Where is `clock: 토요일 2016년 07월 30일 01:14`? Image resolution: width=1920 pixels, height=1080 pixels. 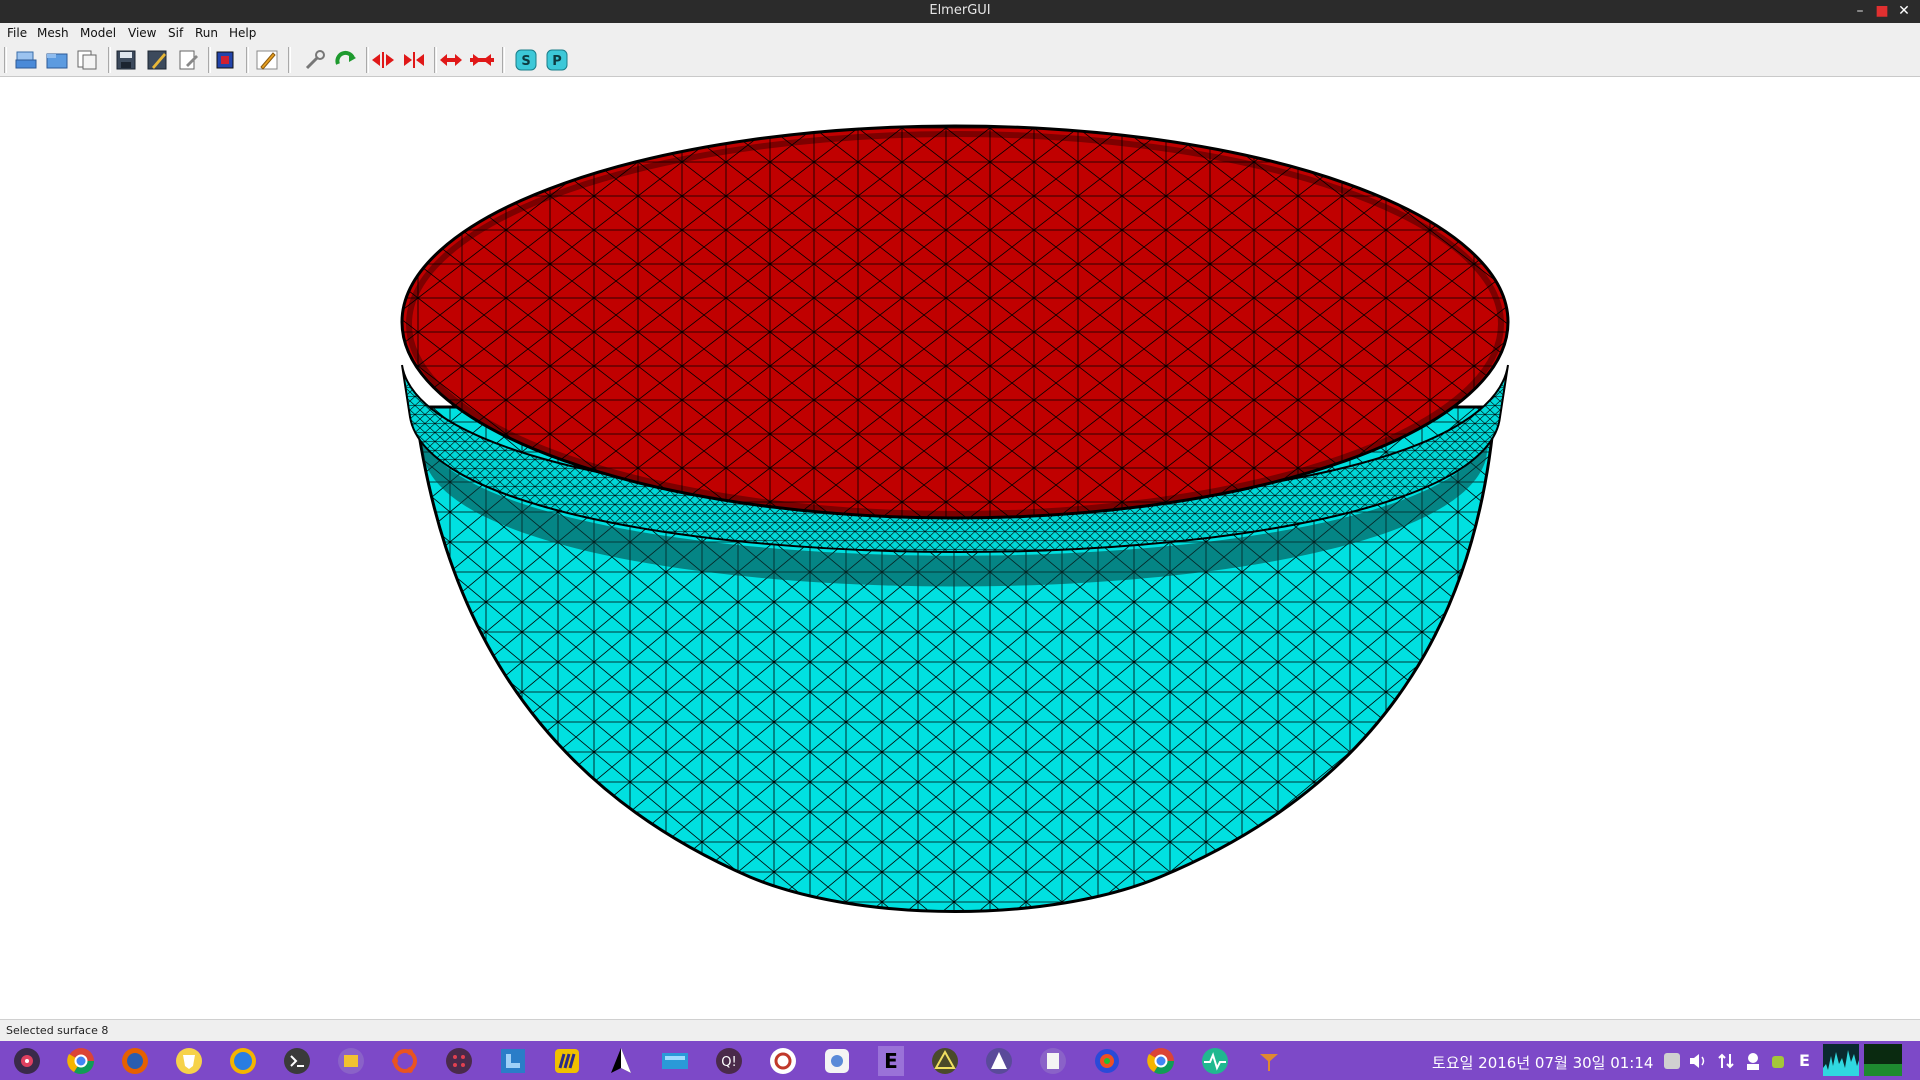
clock: 토요일 2016년 07월 30일 01:14 is located at coordinates (1542, 1062).